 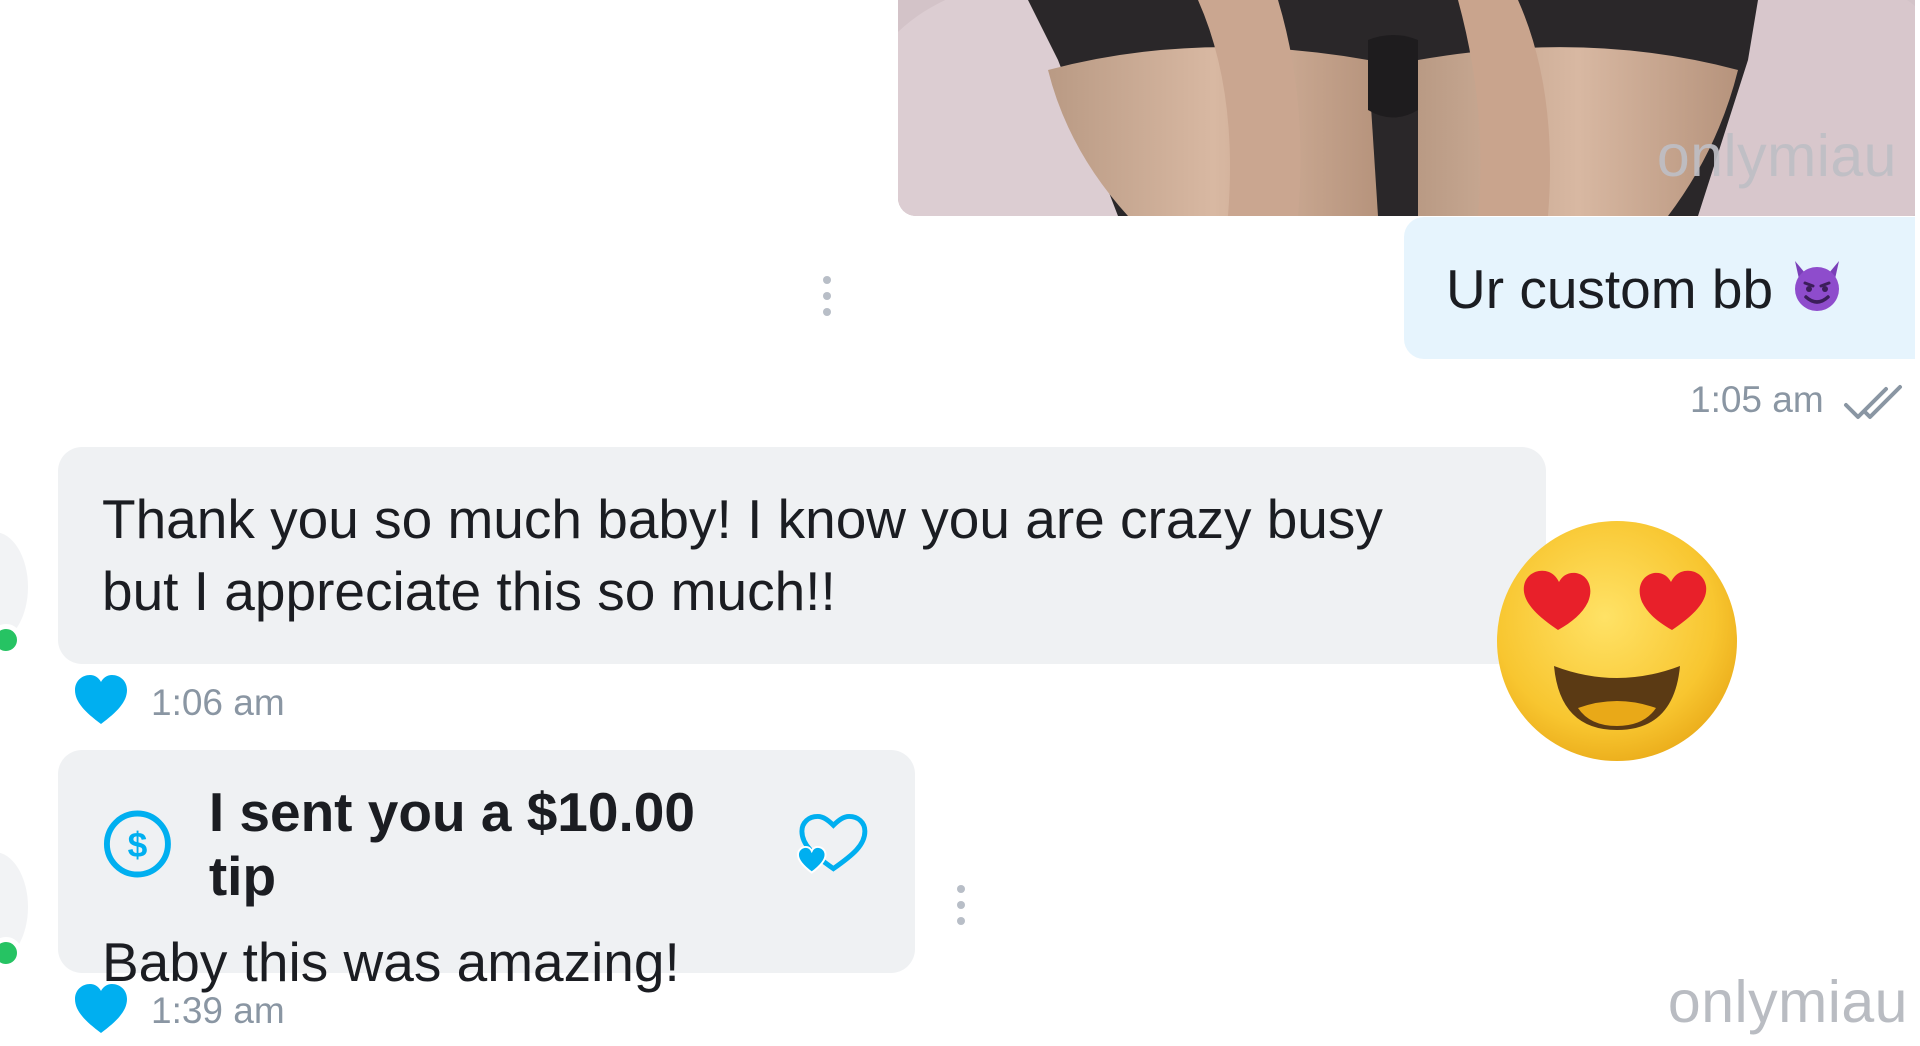 What do you see at coordinates (469, 591) in the screenshot?
I see `incoming-message-text-line: but I appreciate this so much!!` at bounding box center [469, 591].